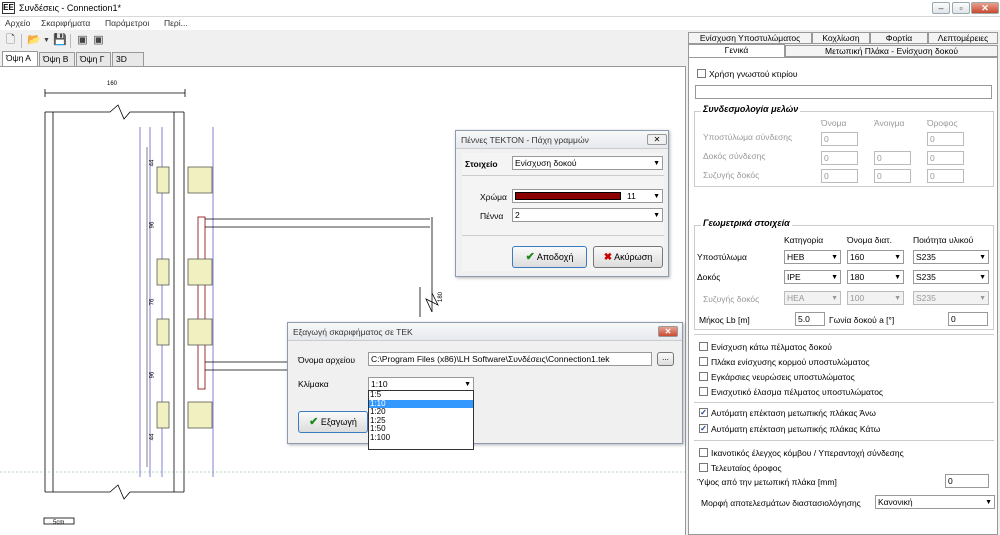  I want to click on conjugate-material-select: S235 ▼, so click(951, 298).